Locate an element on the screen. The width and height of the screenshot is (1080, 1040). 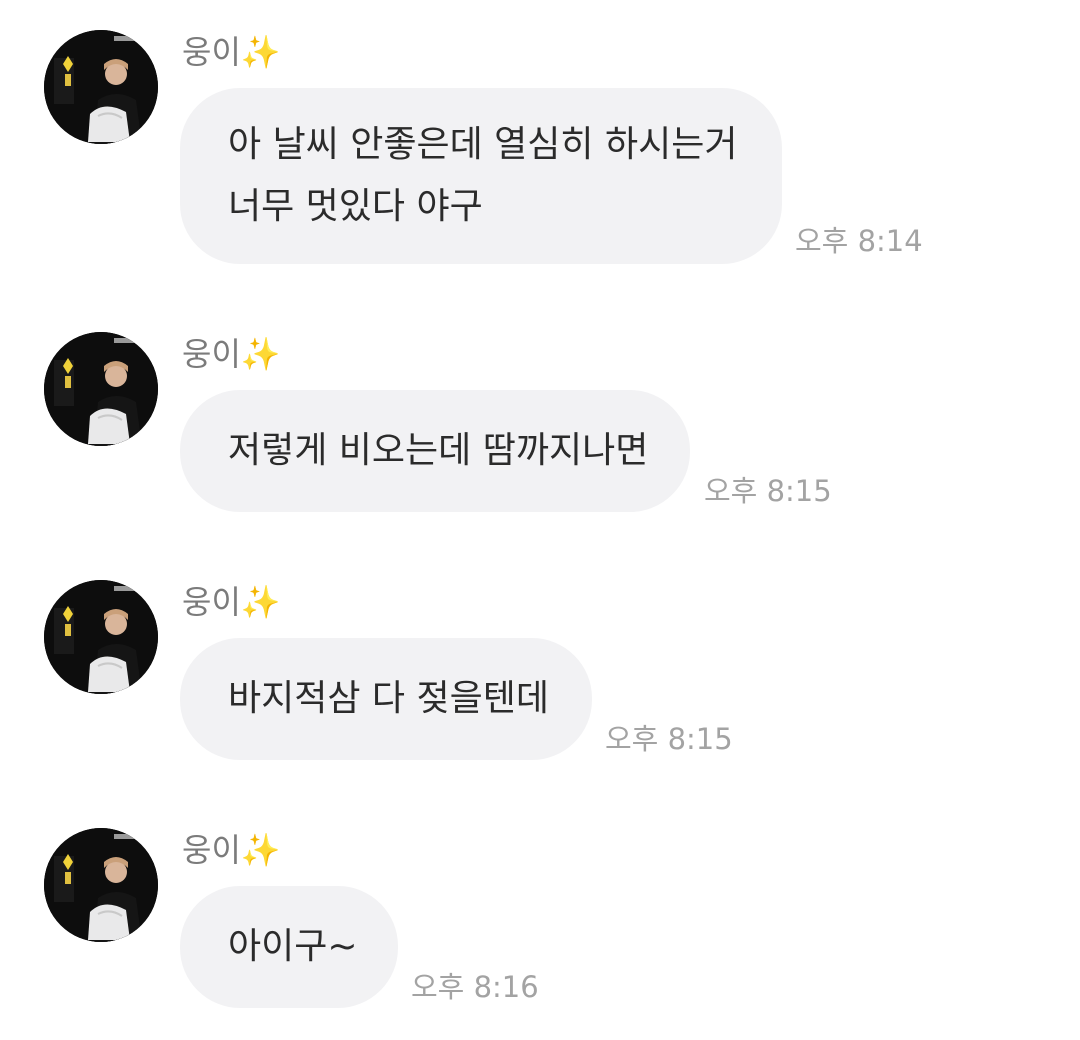
message-timestamp: 오후 8:14 is located at coordinates (859, 241).